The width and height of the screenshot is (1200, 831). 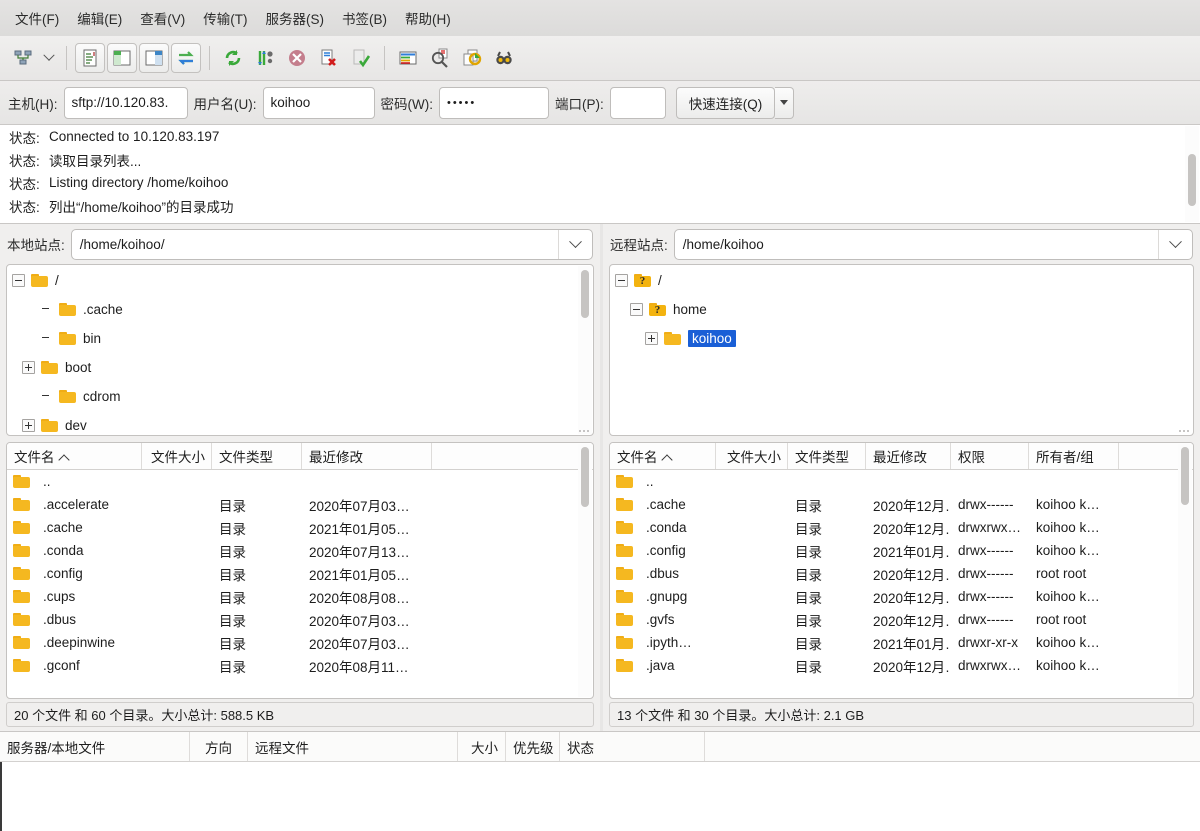 I want to click on queue-column-header: 大小, so click(x=482, y=746).